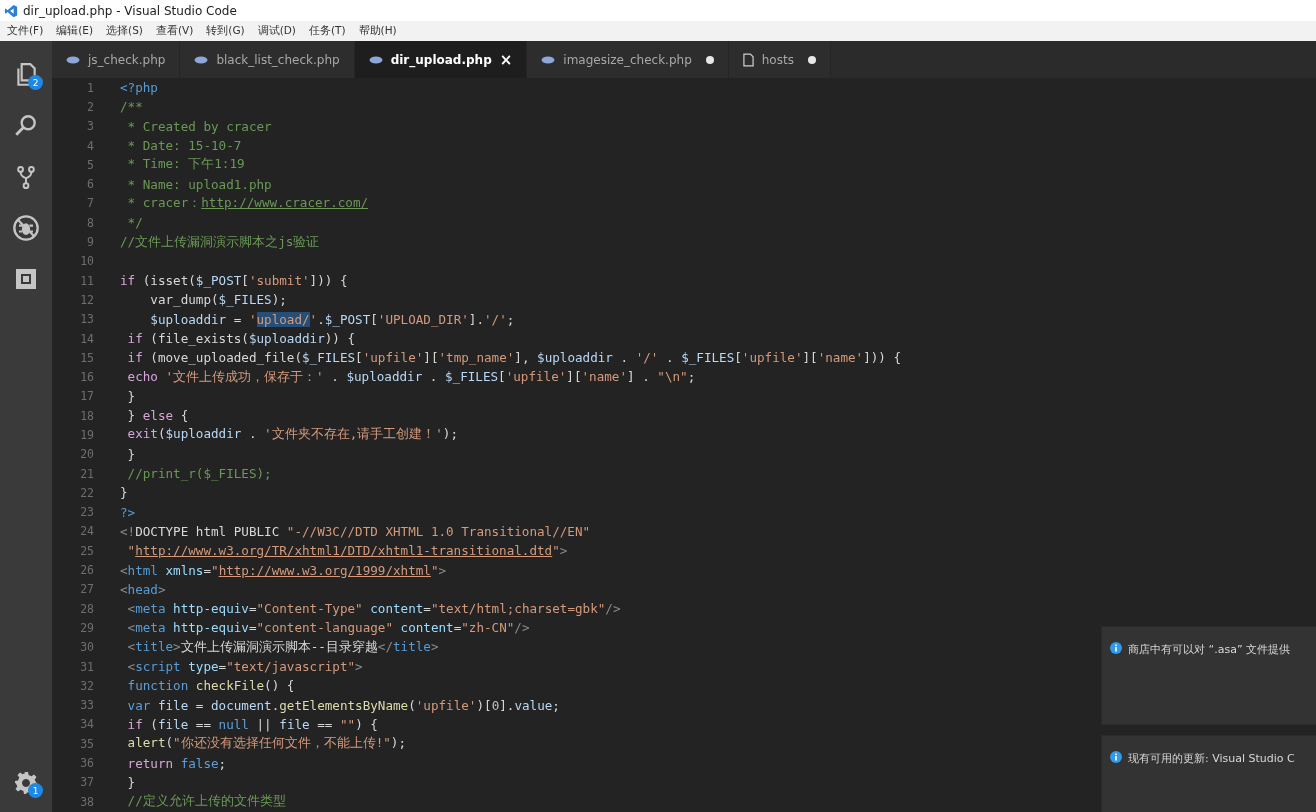  I want to click on editor-tab: dir_upload.php ×, so click(441, 59).